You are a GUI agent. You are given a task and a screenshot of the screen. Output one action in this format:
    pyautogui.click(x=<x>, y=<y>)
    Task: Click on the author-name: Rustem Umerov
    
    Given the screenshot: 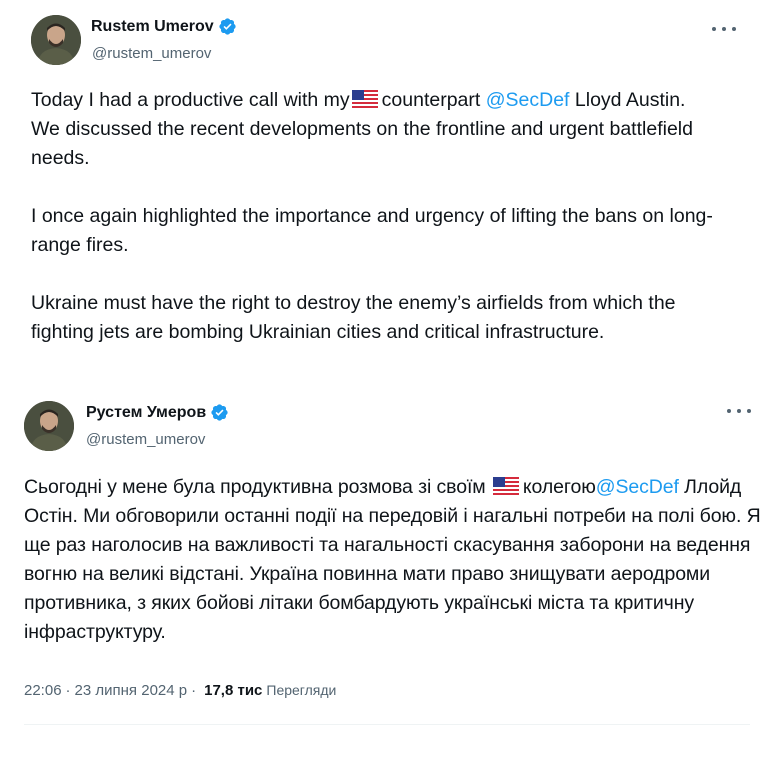 What is the action you would take?
    pyautogui.click(x=152, y=27)
    